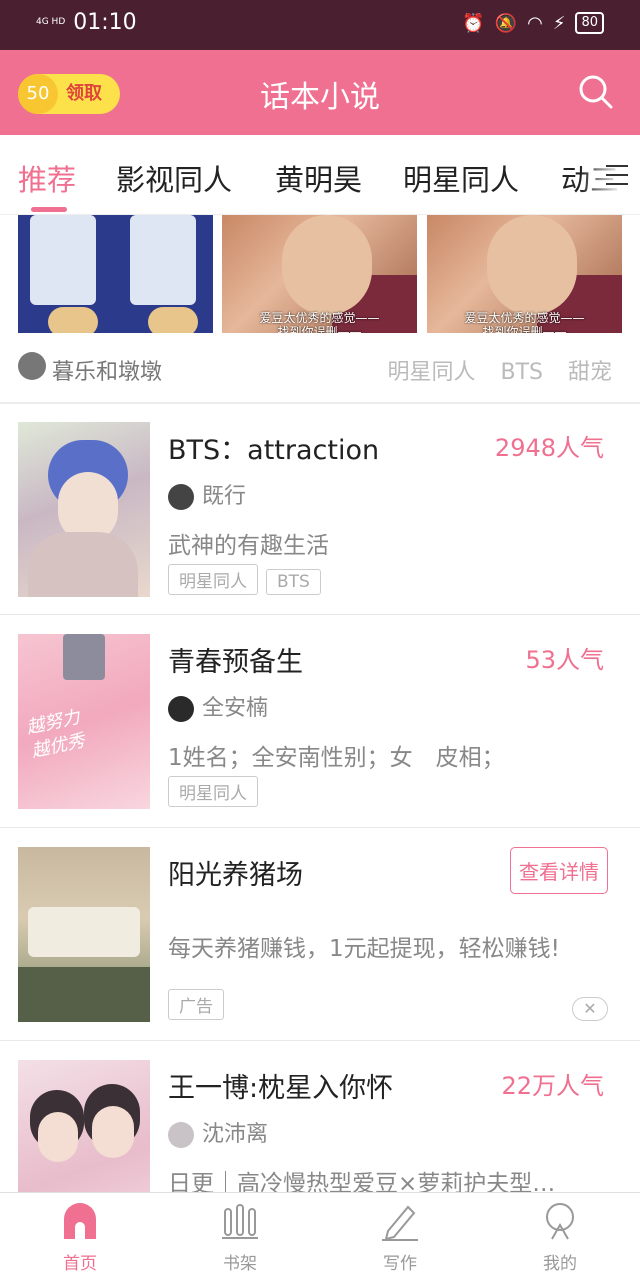 The width and height of the screenshot is (640, 1277). I want to click on nav-home-label: 首页, so click(80, 1264).